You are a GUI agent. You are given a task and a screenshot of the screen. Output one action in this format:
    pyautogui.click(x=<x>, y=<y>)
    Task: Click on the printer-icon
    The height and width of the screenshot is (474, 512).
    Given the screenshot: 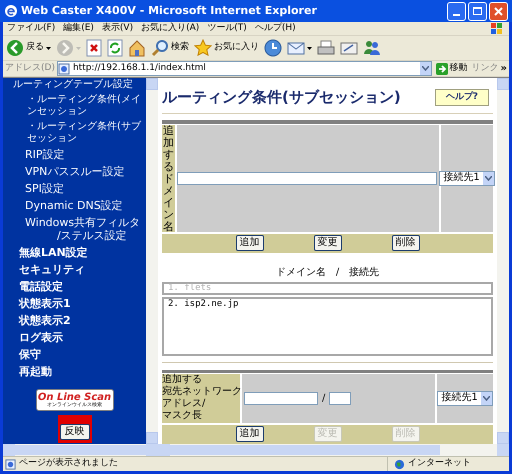 What is the action you would take?
    pyautogui.click(x=326, y=48)
    